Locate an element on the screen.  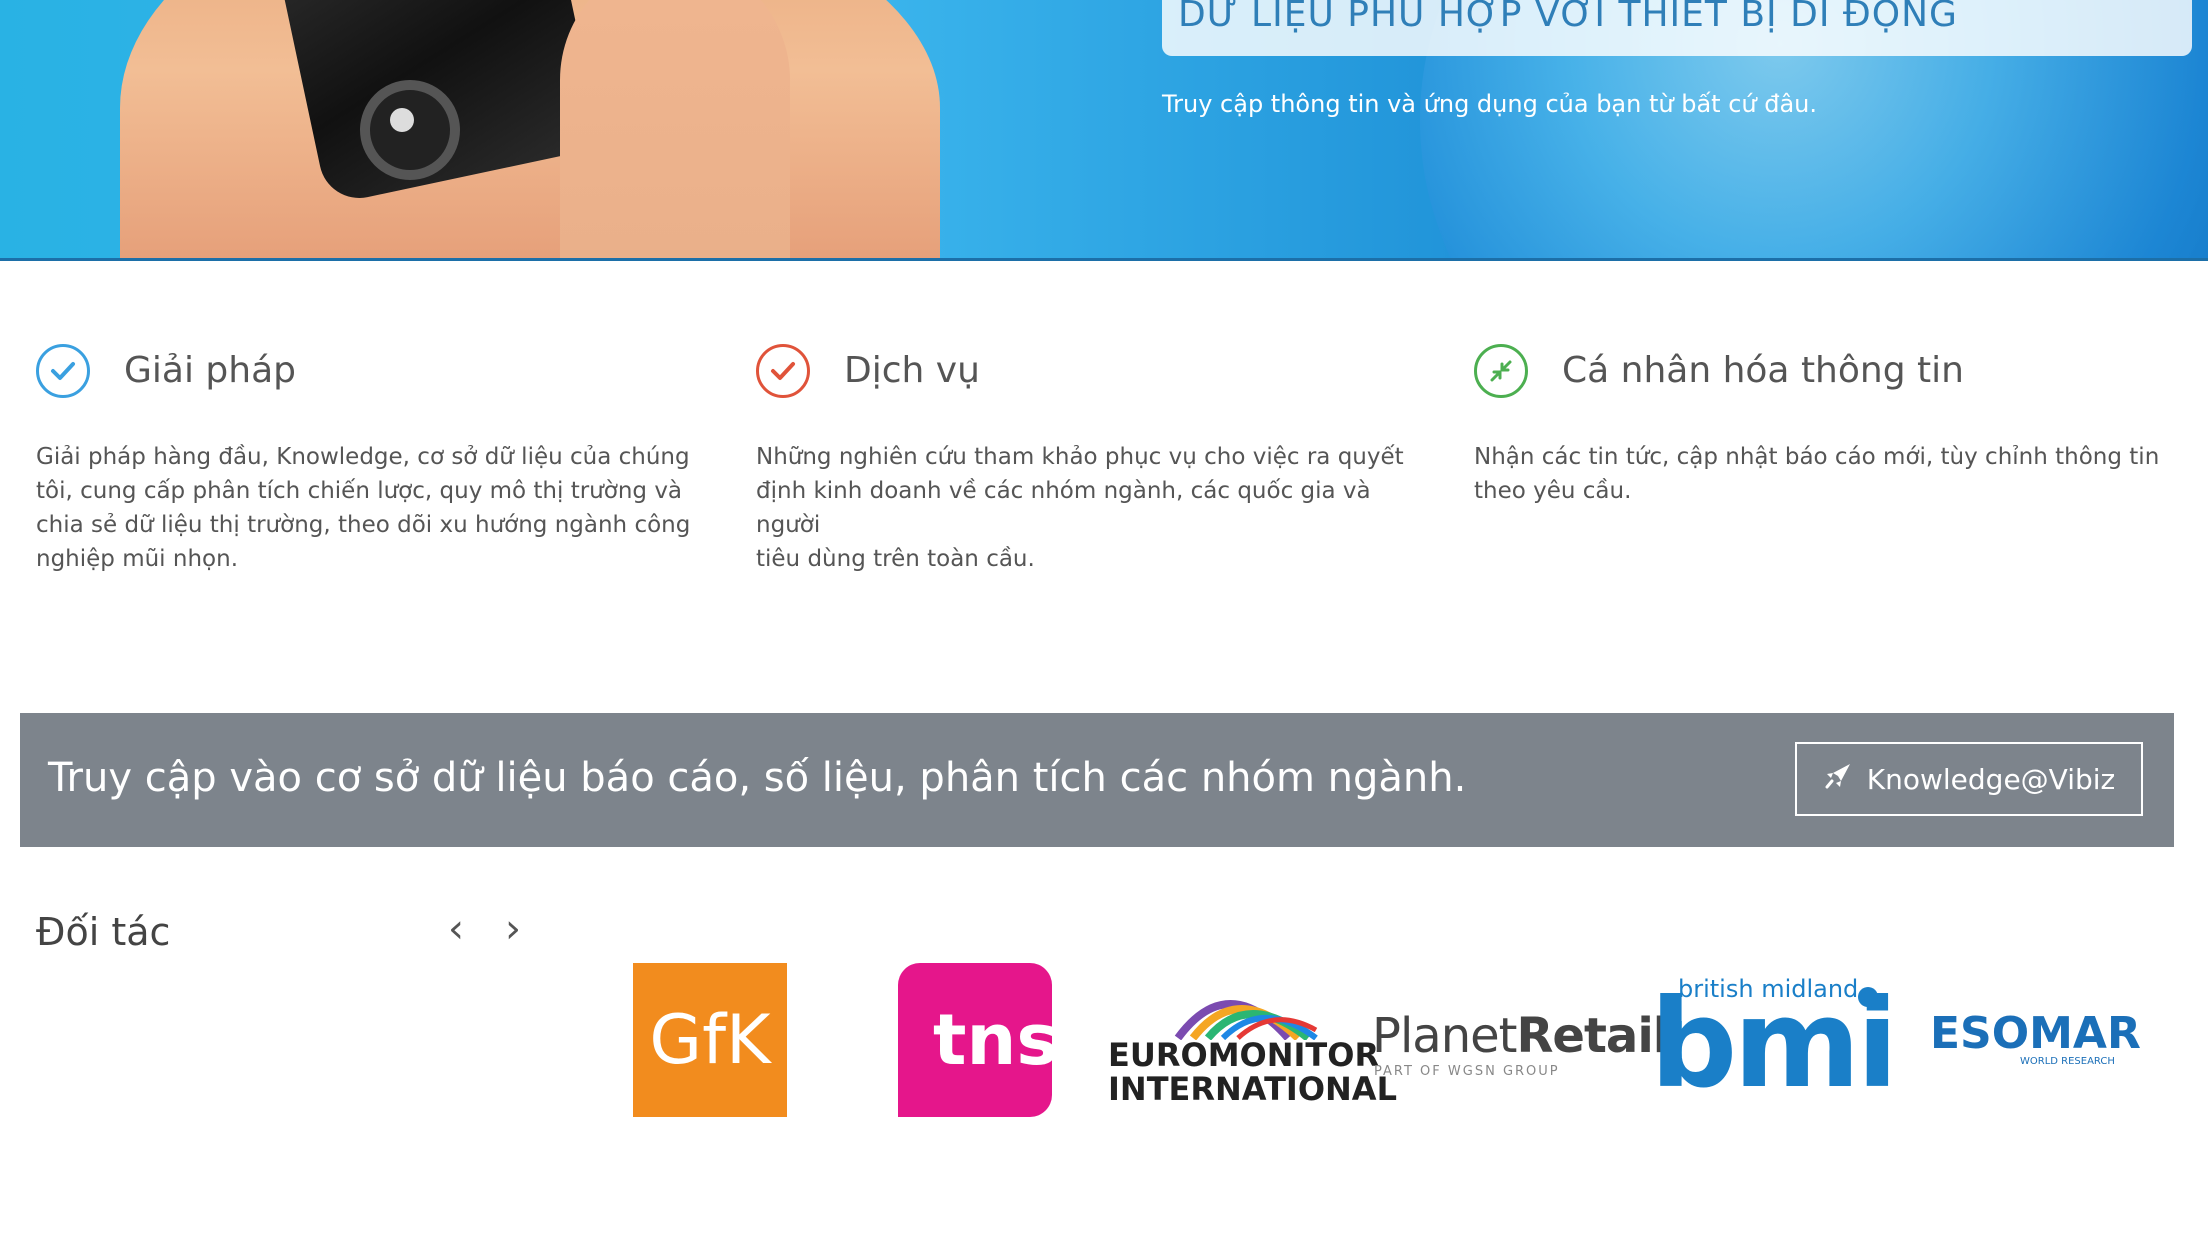
desc-line: tiêu dùng trên toàn cầu. is located at coordinates (895, 559).